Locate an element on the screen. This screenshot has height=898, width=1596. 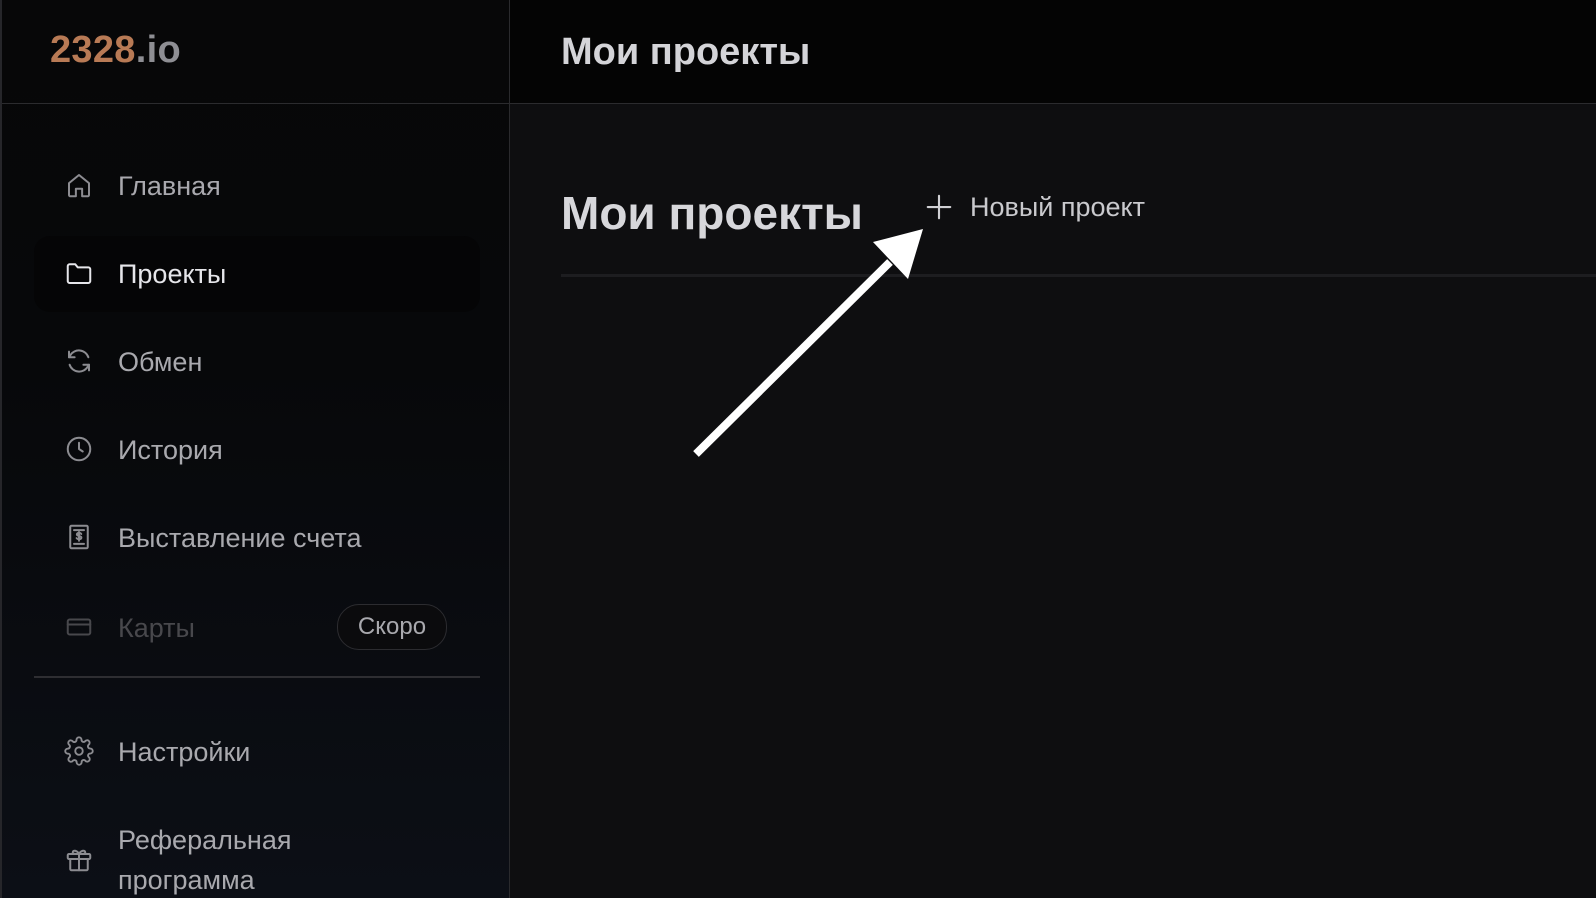
new-project-label: Новый проект is located at coordinates (1057, 207).